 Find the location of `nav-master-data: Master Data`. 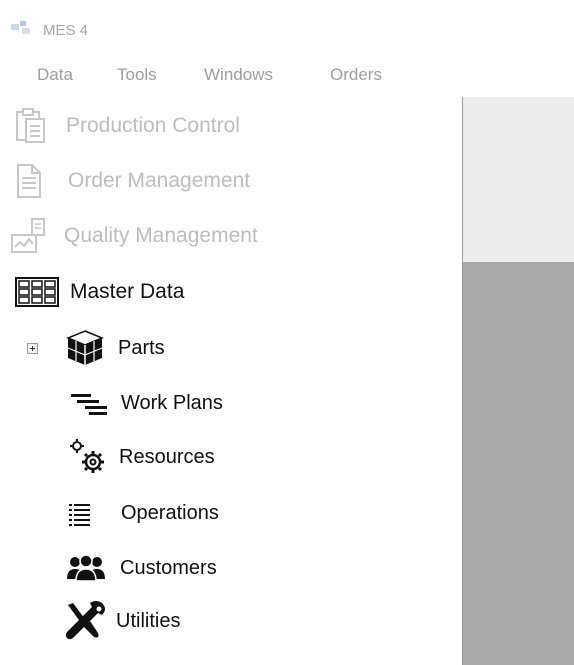

nav-master-data: Master Data is located at coordinates (99, 292).